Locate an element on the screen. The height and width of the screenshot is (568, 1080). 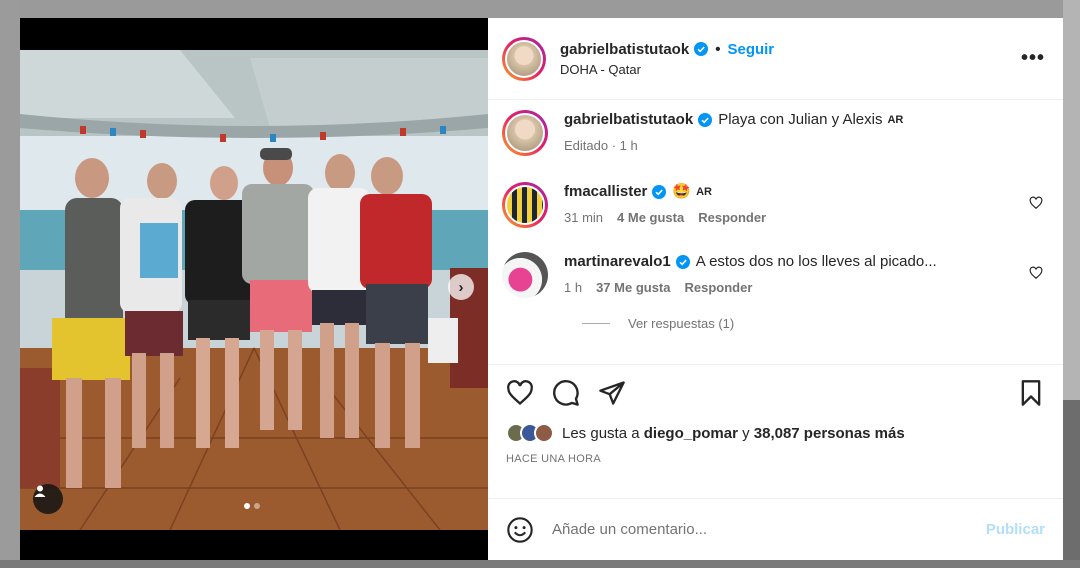
liker-avatar is located at coordinates (544, 433).